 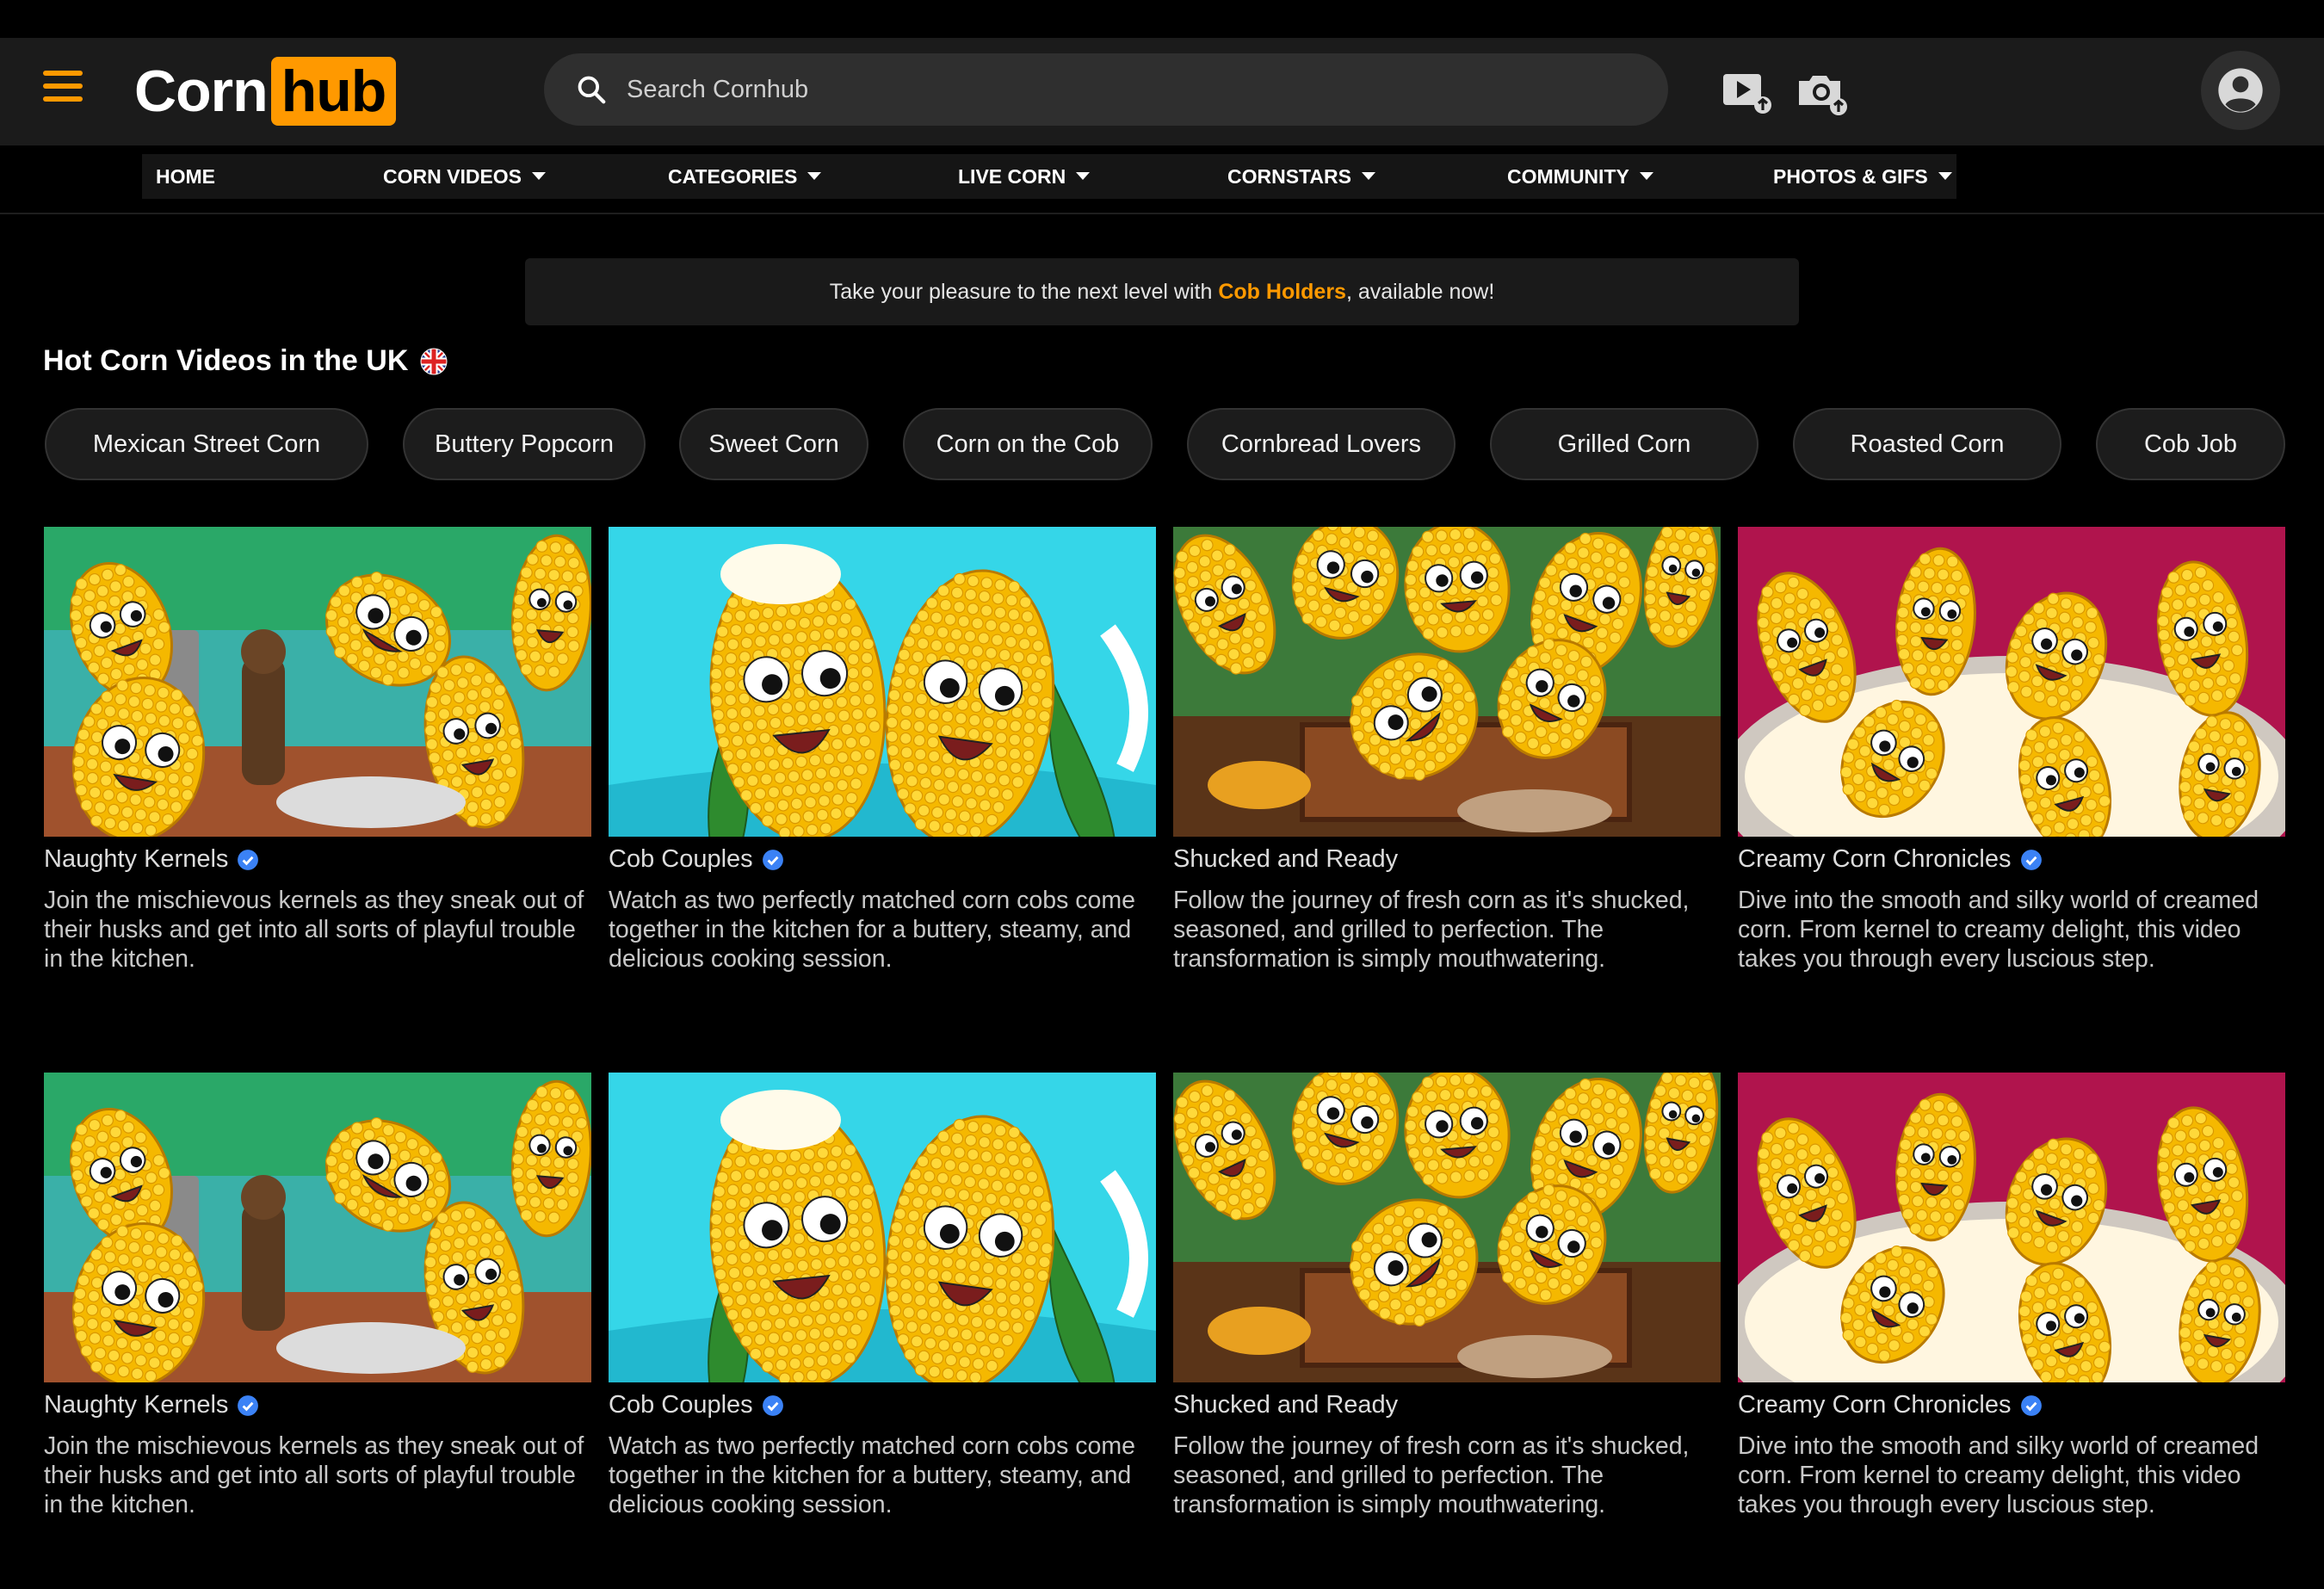 What do you see at coordinates (1100, 89) in the screenshot?
I see `search-input` at bounding box center [1100, 89].